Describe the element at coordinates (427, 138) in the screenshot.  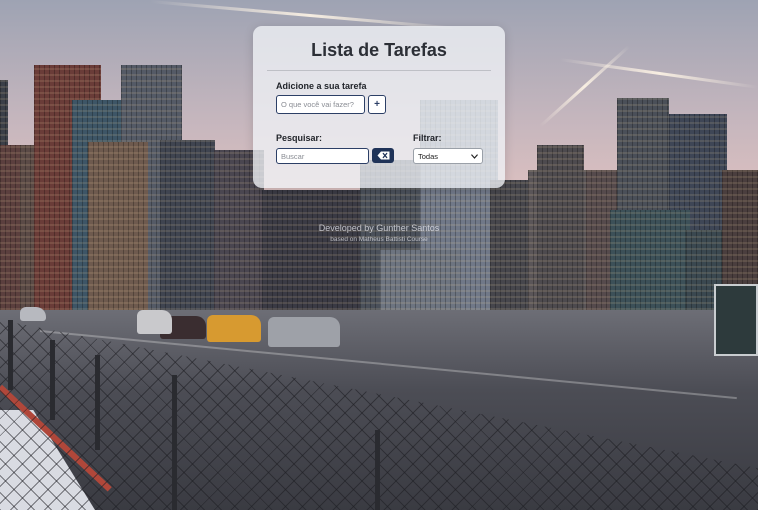
I see `filter-label: Filtrar:` at that location.